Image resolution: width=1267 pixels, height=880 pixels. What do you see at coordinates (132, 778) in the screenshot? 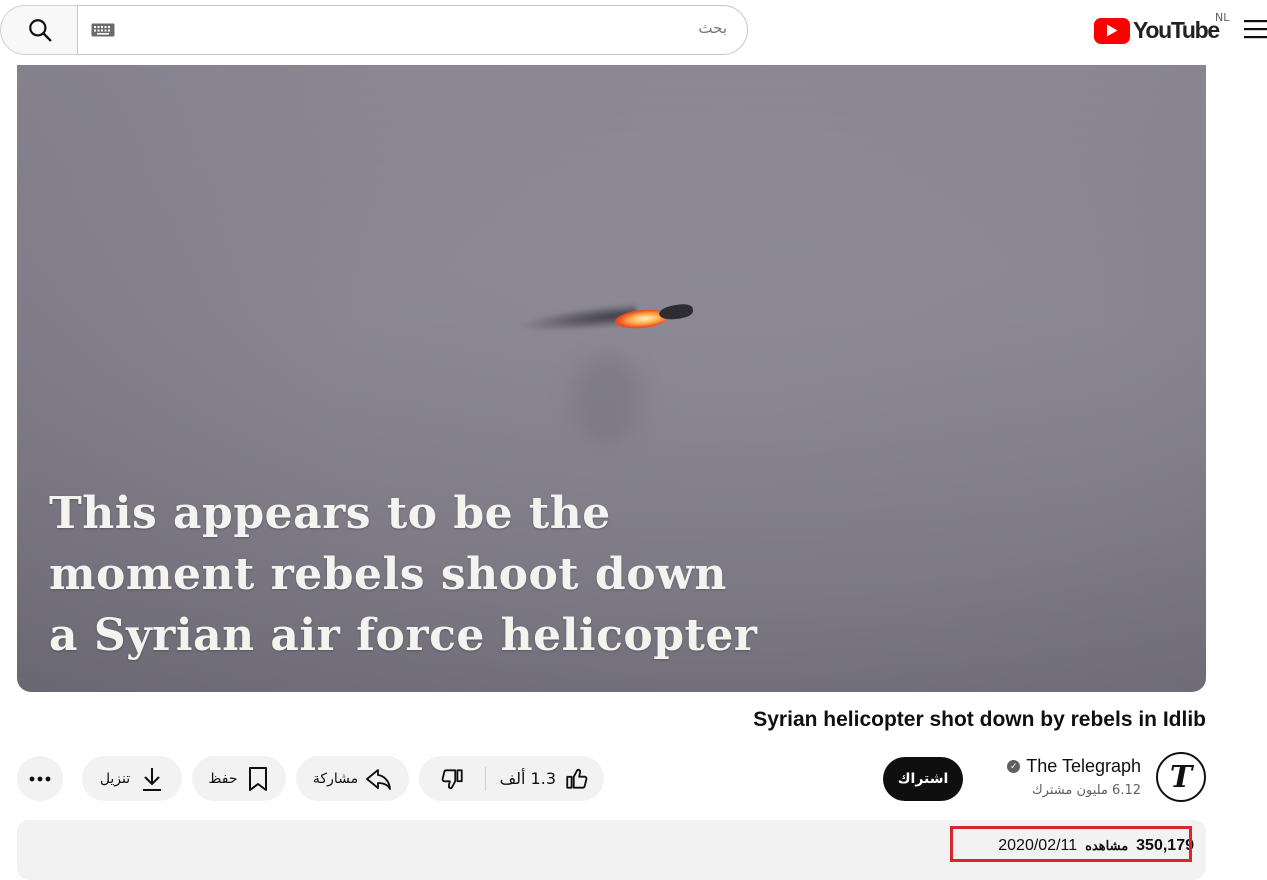
I see `download-button: تنزيل` at bounding box center [132, 778].